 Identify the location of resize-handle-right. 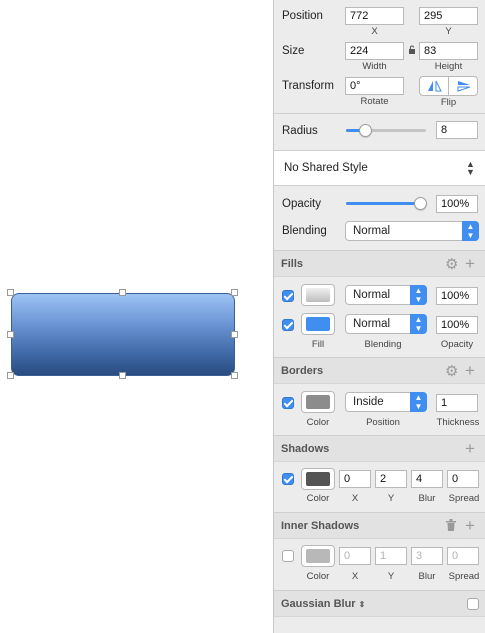
(234, 334).